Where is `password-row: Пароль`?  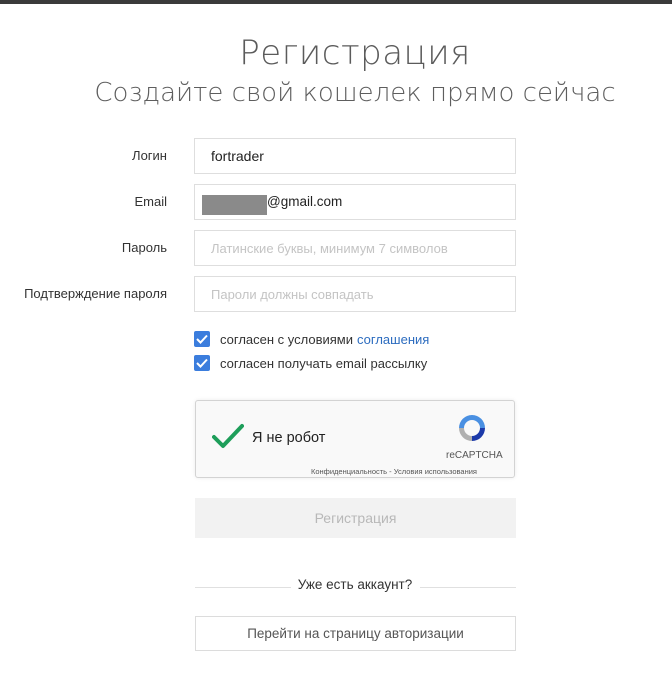
password-row: Пароль is located at coordinates (336, 248).